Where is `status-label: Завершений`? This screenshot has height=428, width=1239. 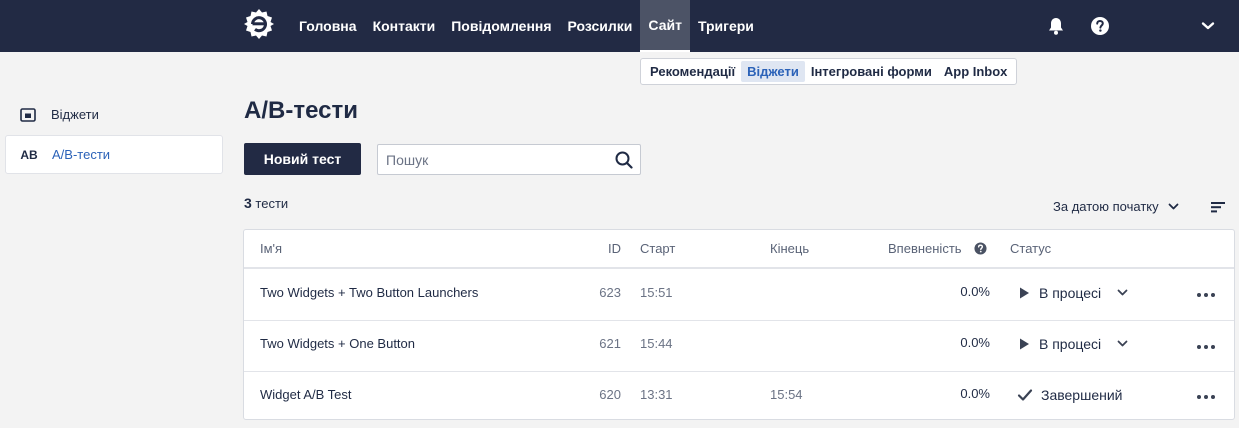 status-label: Завершений is located at coordinates (1082, 395).